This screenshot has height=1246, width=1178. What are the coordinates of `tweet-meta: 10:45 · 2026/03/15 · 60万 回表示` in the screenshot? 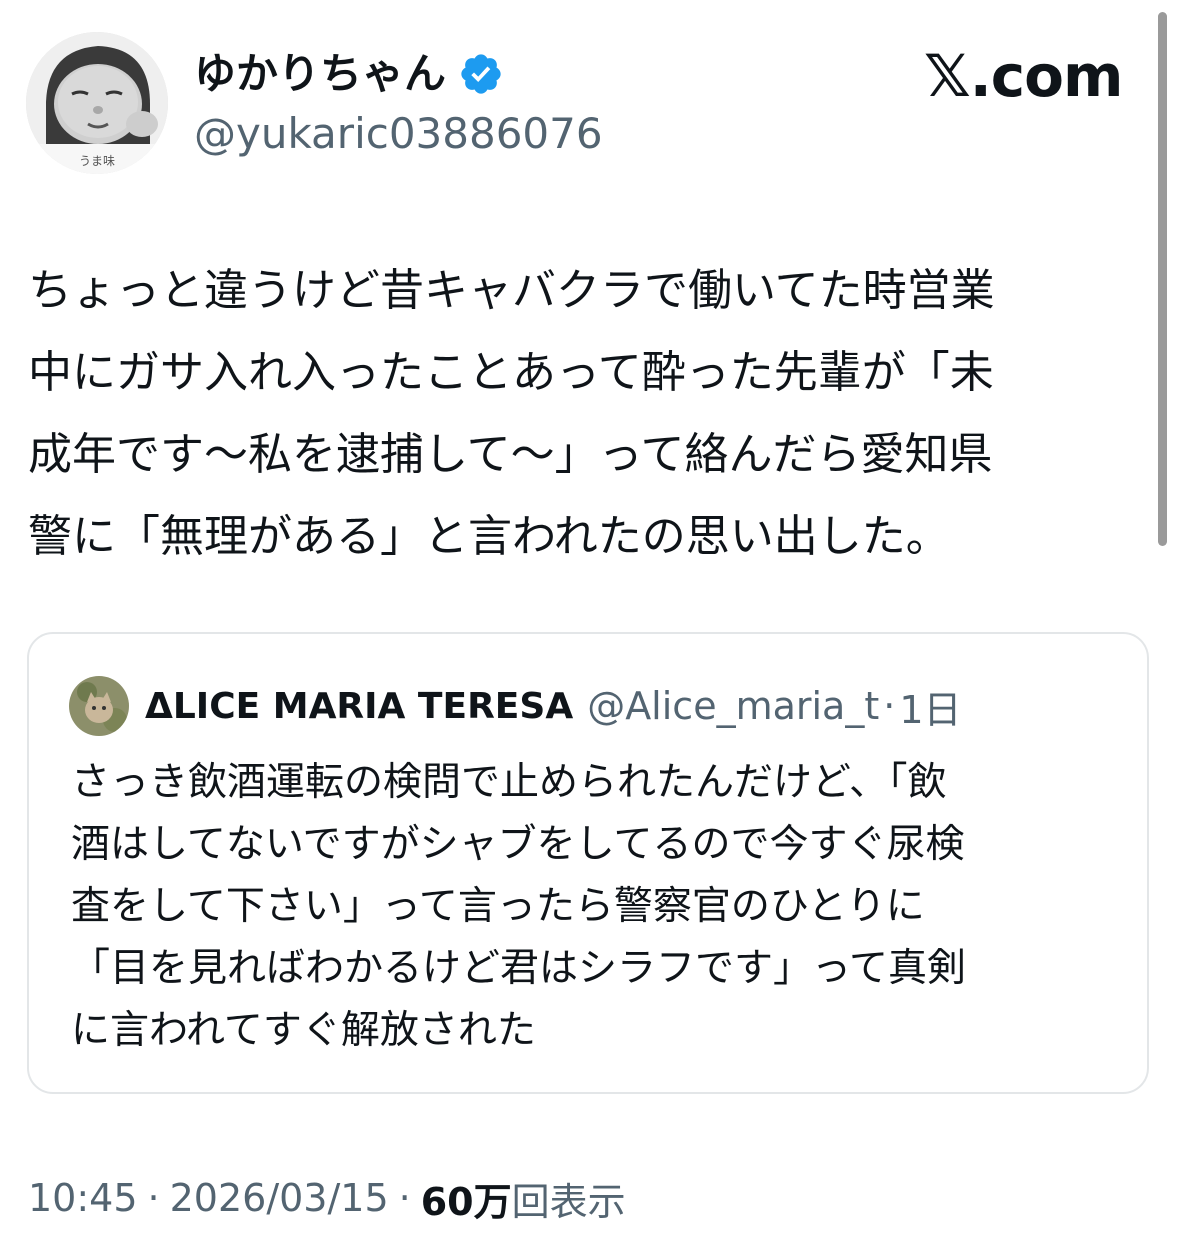 It's located at (327, 1198).